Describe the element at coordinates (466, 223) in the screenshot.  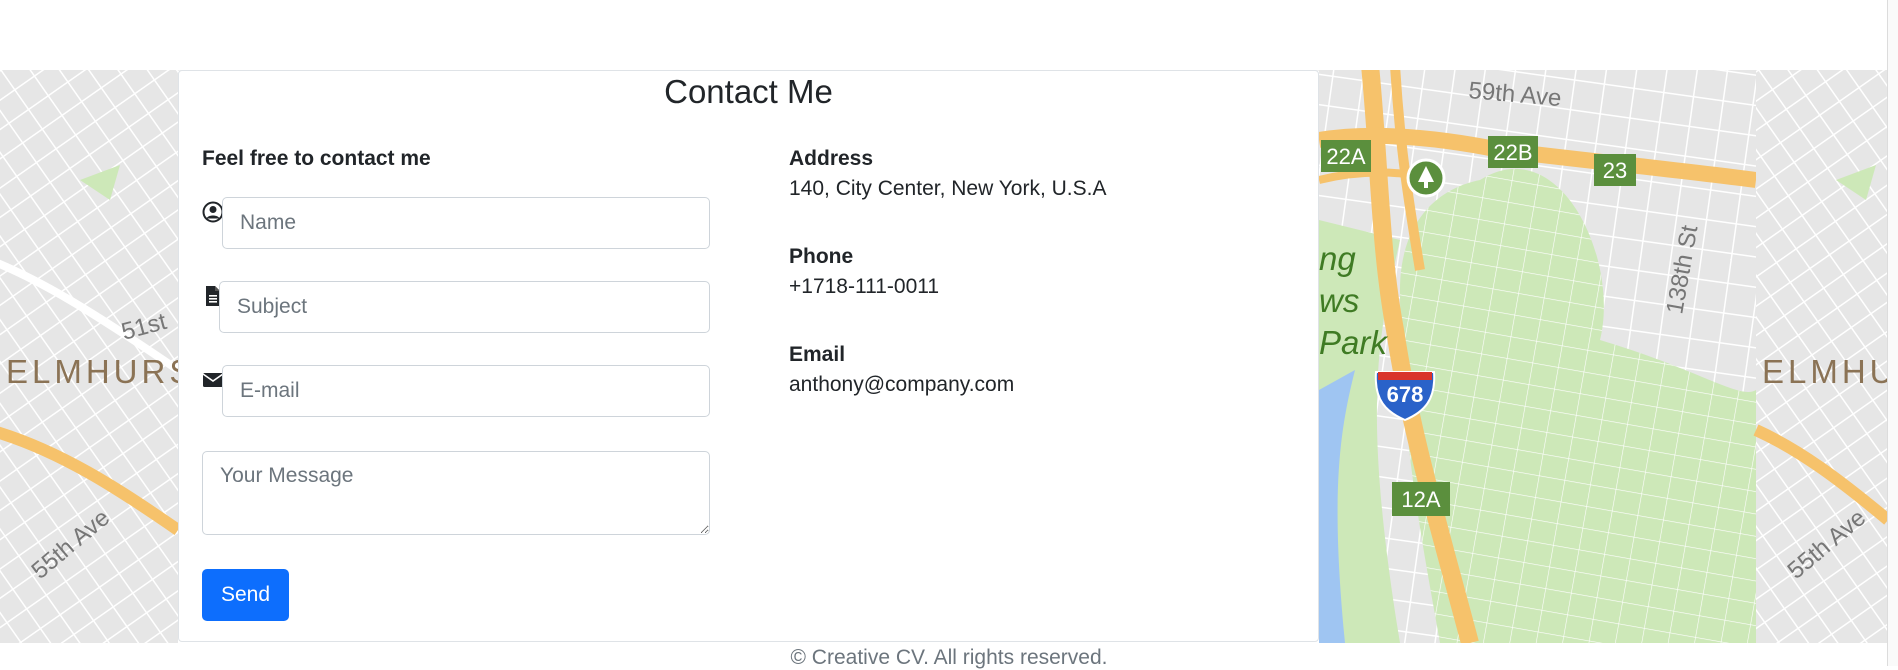
I see `name-input` at that location.